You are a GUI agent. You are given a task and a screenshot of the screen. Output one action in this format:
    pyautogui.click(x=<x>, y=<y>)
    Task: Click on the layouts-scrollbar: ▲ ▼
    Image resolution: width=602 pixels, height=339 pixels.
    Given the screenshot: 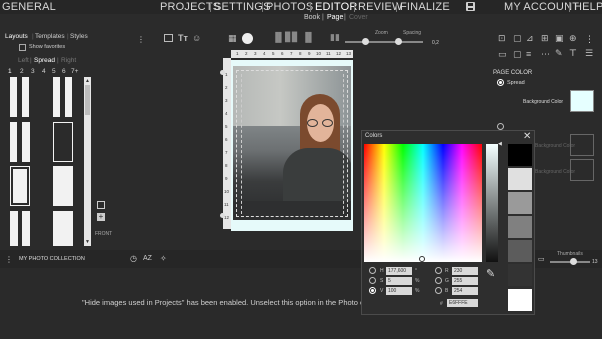 What is the action you would take?
    pyautogui.click(x=87, y=161)
    